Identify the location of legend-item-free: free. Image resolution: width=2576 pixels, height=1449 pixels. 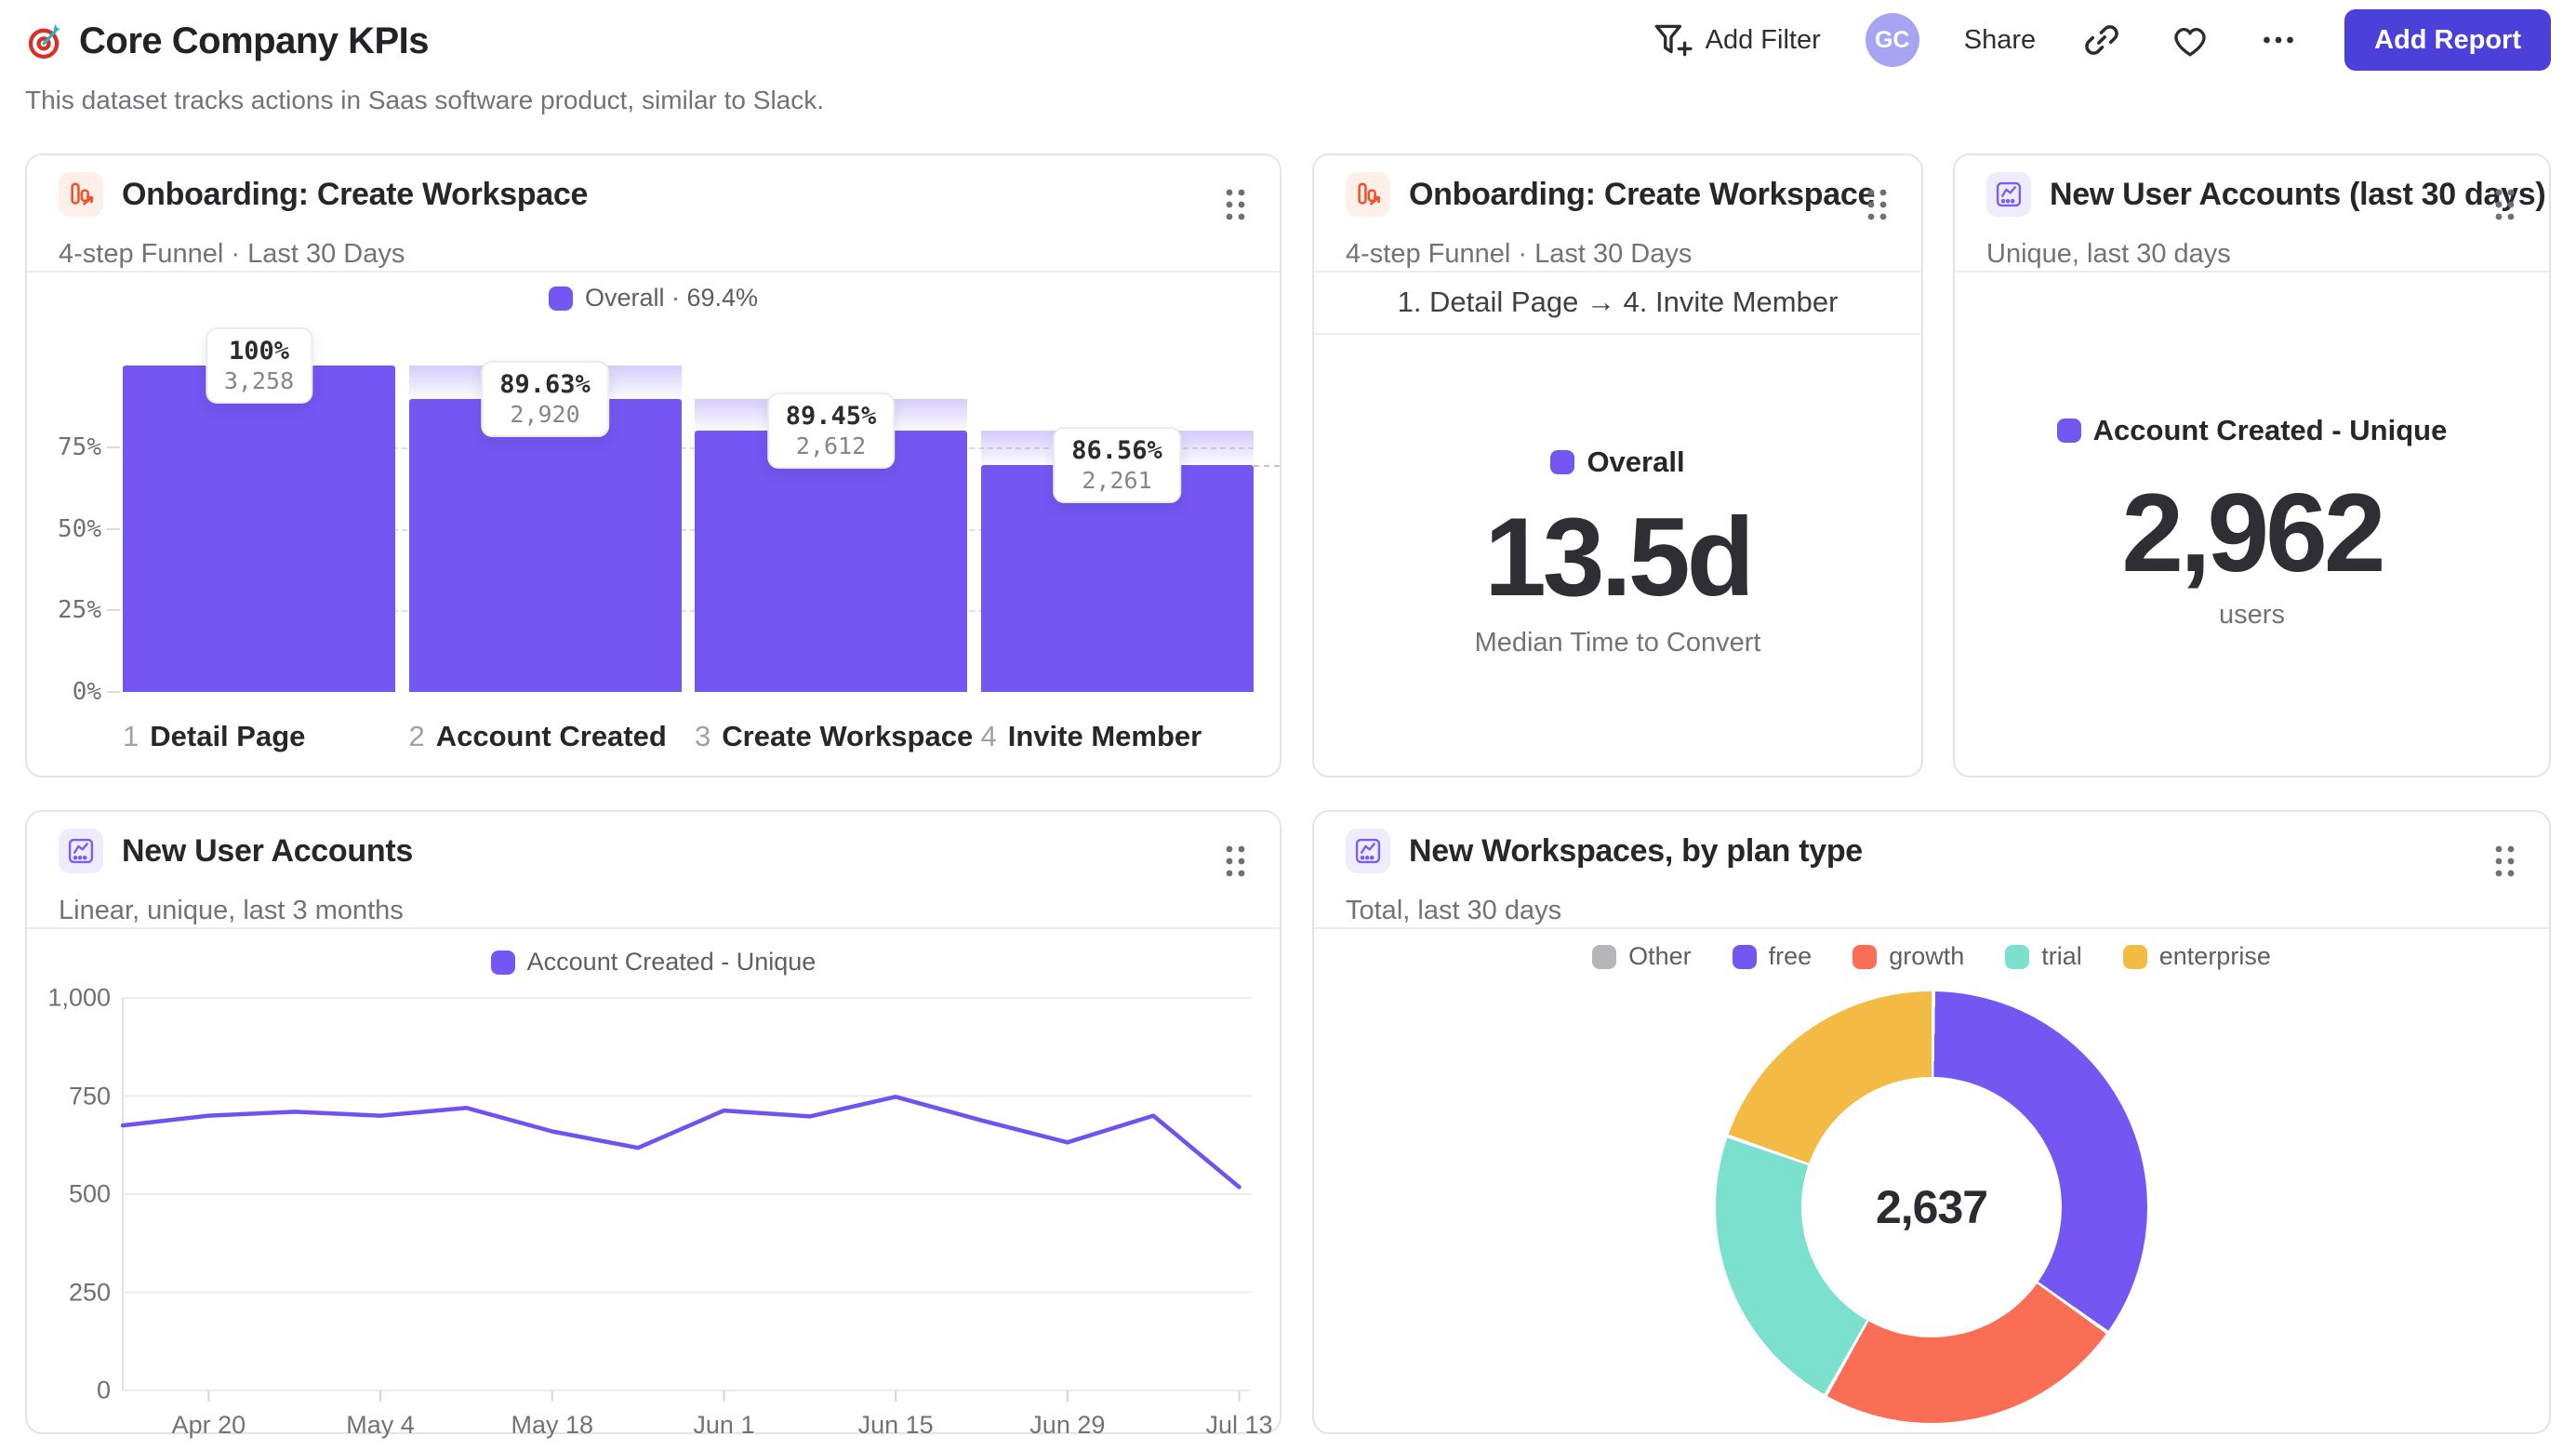
(1772, 956).